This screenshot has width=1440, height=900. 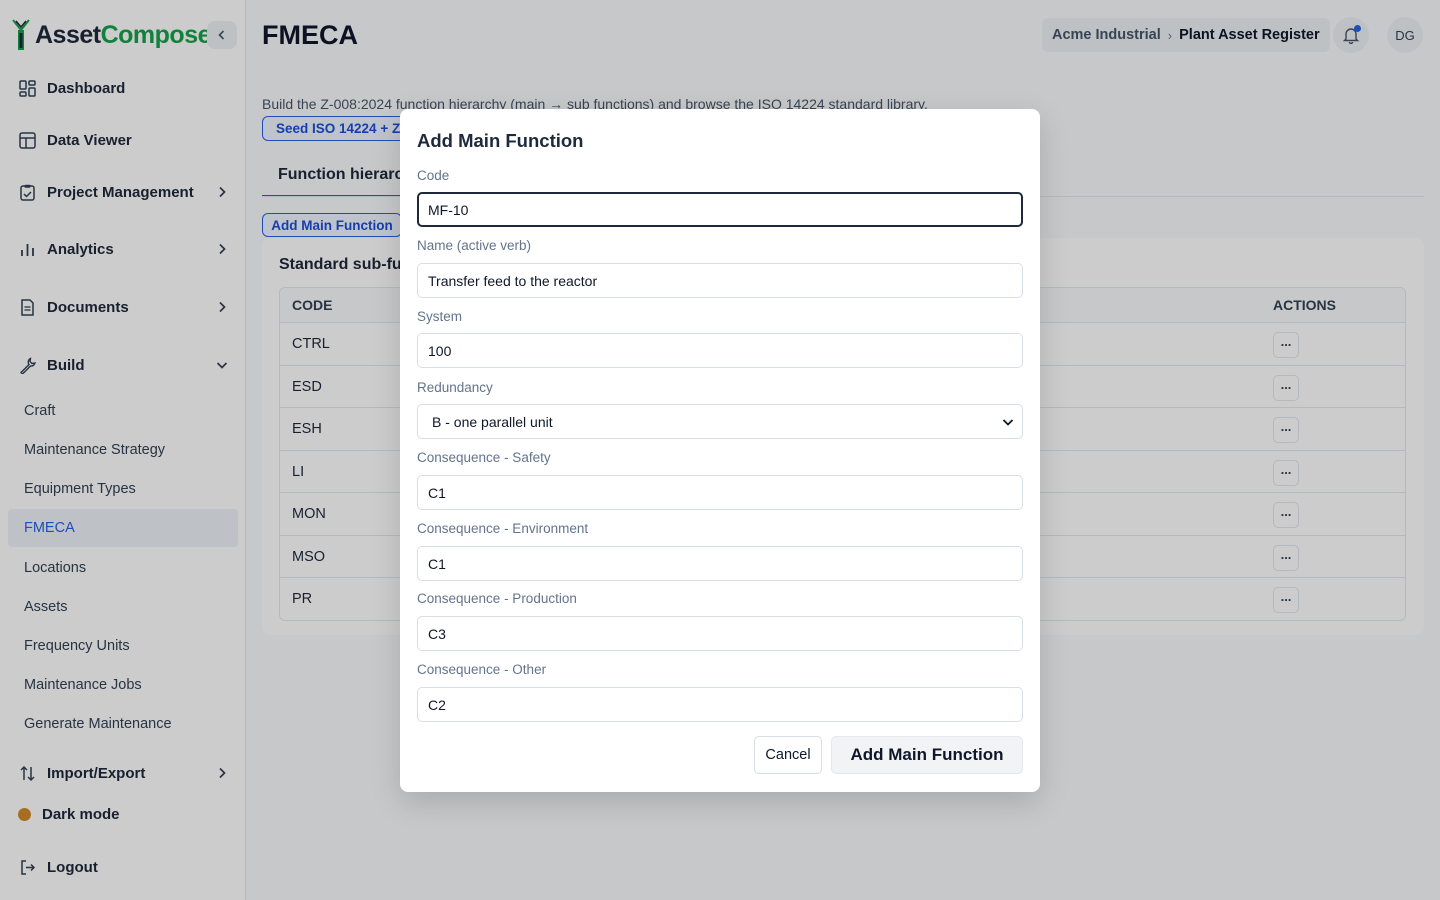 I want to click on system-field: 100, so click(x=720, y=350).